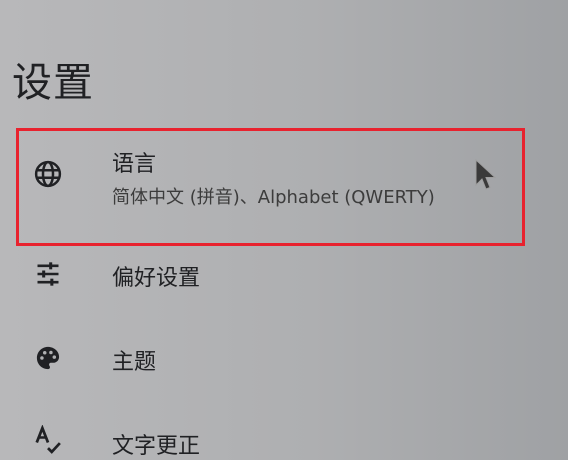  Describe the element at coordinates (48, 440) in the screenshot. I see `spellcheck-icon` at that location.